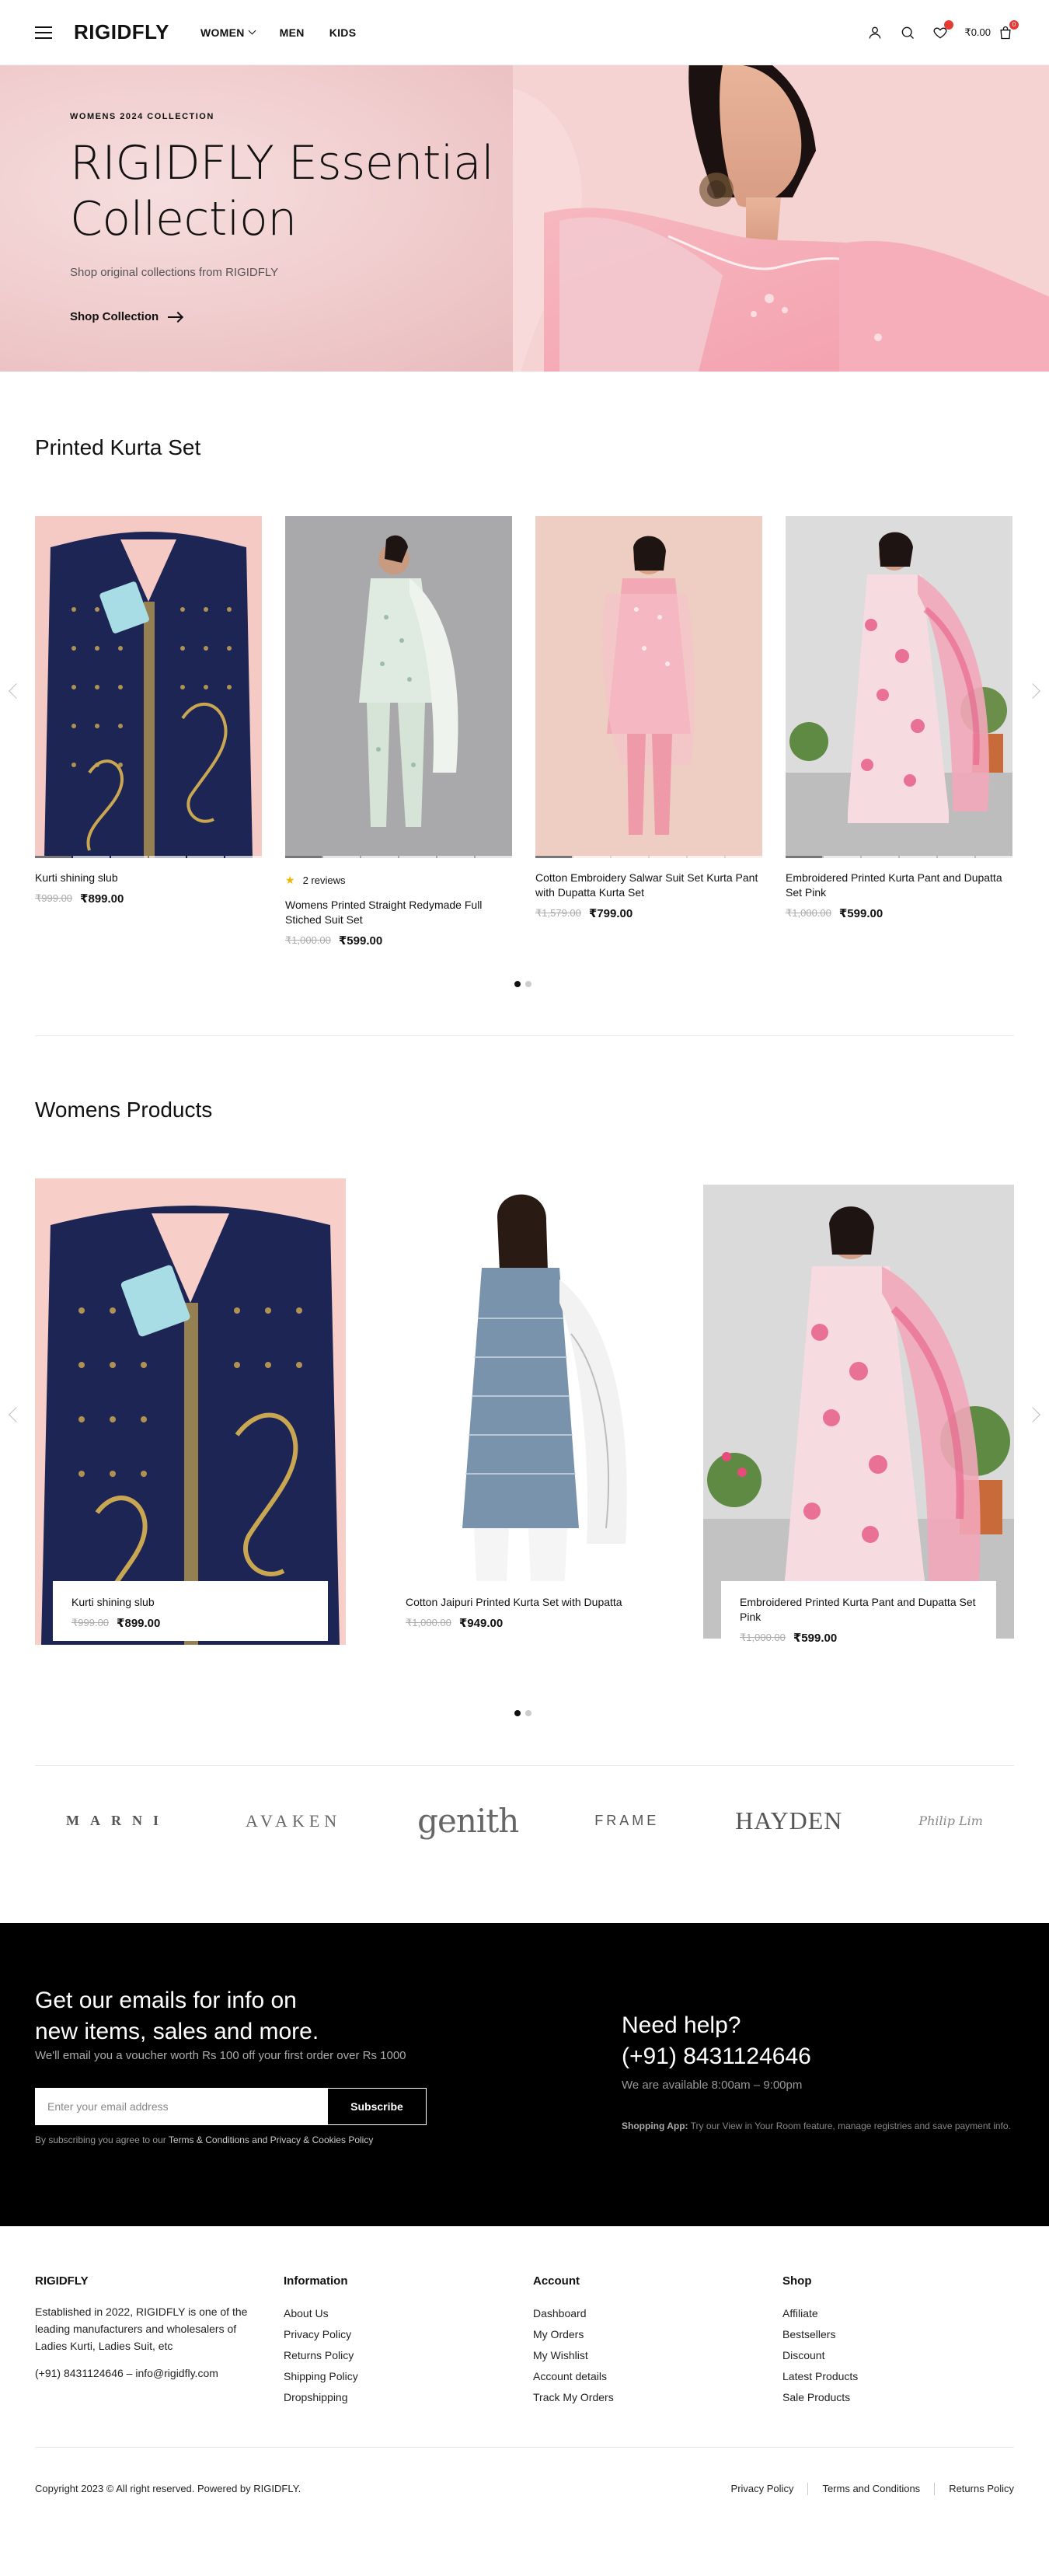 The image size is (1049, 2576). Describe the element at coordinates (655, 2126) in the screenshot. I see `shopping-app-label: Shopping App:` at that location.